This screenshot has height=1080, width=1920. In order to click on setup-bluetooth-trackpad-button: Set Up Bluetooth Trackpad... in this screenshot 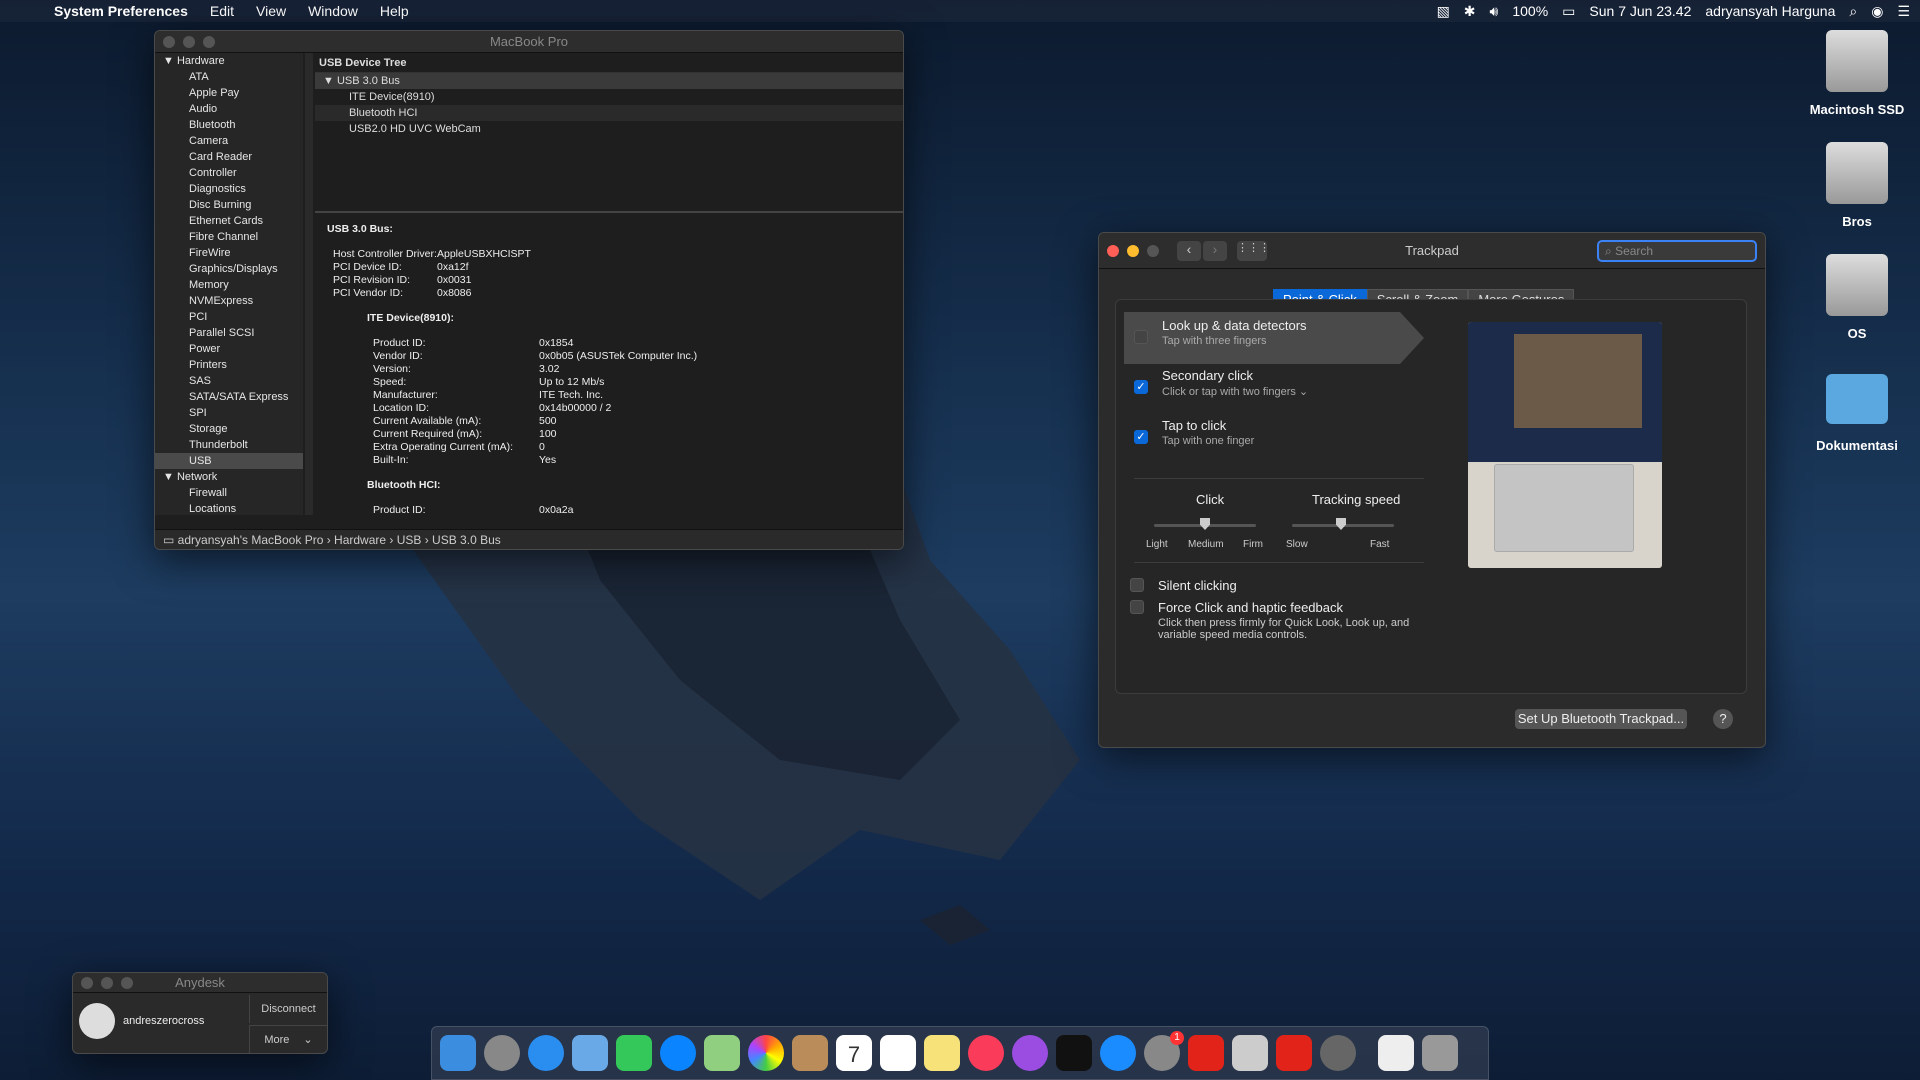, I will do `click(1601, 719)`.